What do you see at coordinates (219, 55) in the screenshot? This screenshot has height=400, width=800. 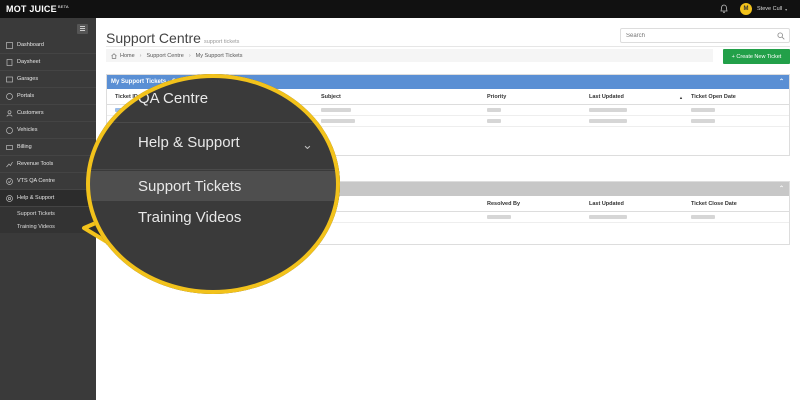 I see `breadcrumb-current: My Support Tickets` at bounding box center [219, 55].